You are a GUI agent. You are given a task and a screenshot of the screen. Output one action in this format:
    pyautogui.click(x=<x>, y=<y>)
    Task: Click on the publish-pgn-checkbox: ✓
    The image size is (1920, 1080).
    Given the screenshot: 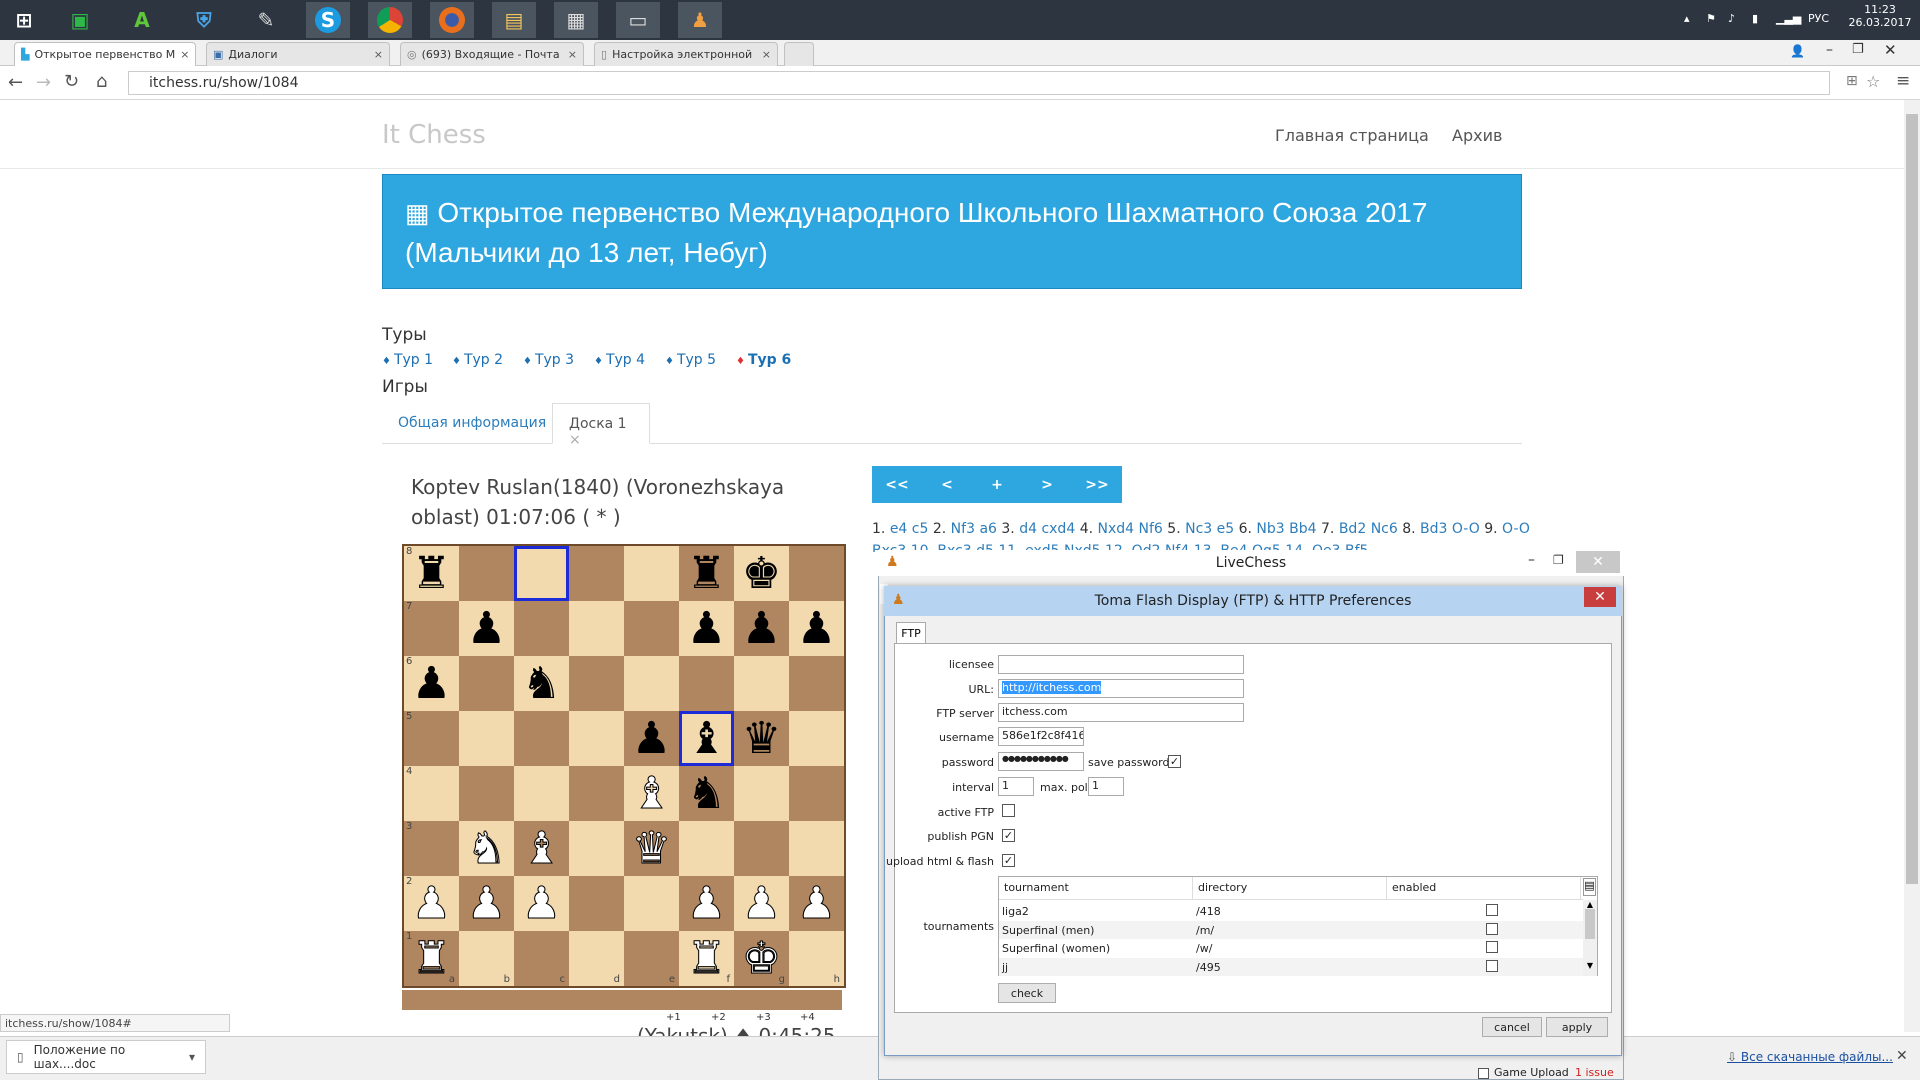 What is the action you would take?
    pyautogui.click(x=1008, y=835)
    